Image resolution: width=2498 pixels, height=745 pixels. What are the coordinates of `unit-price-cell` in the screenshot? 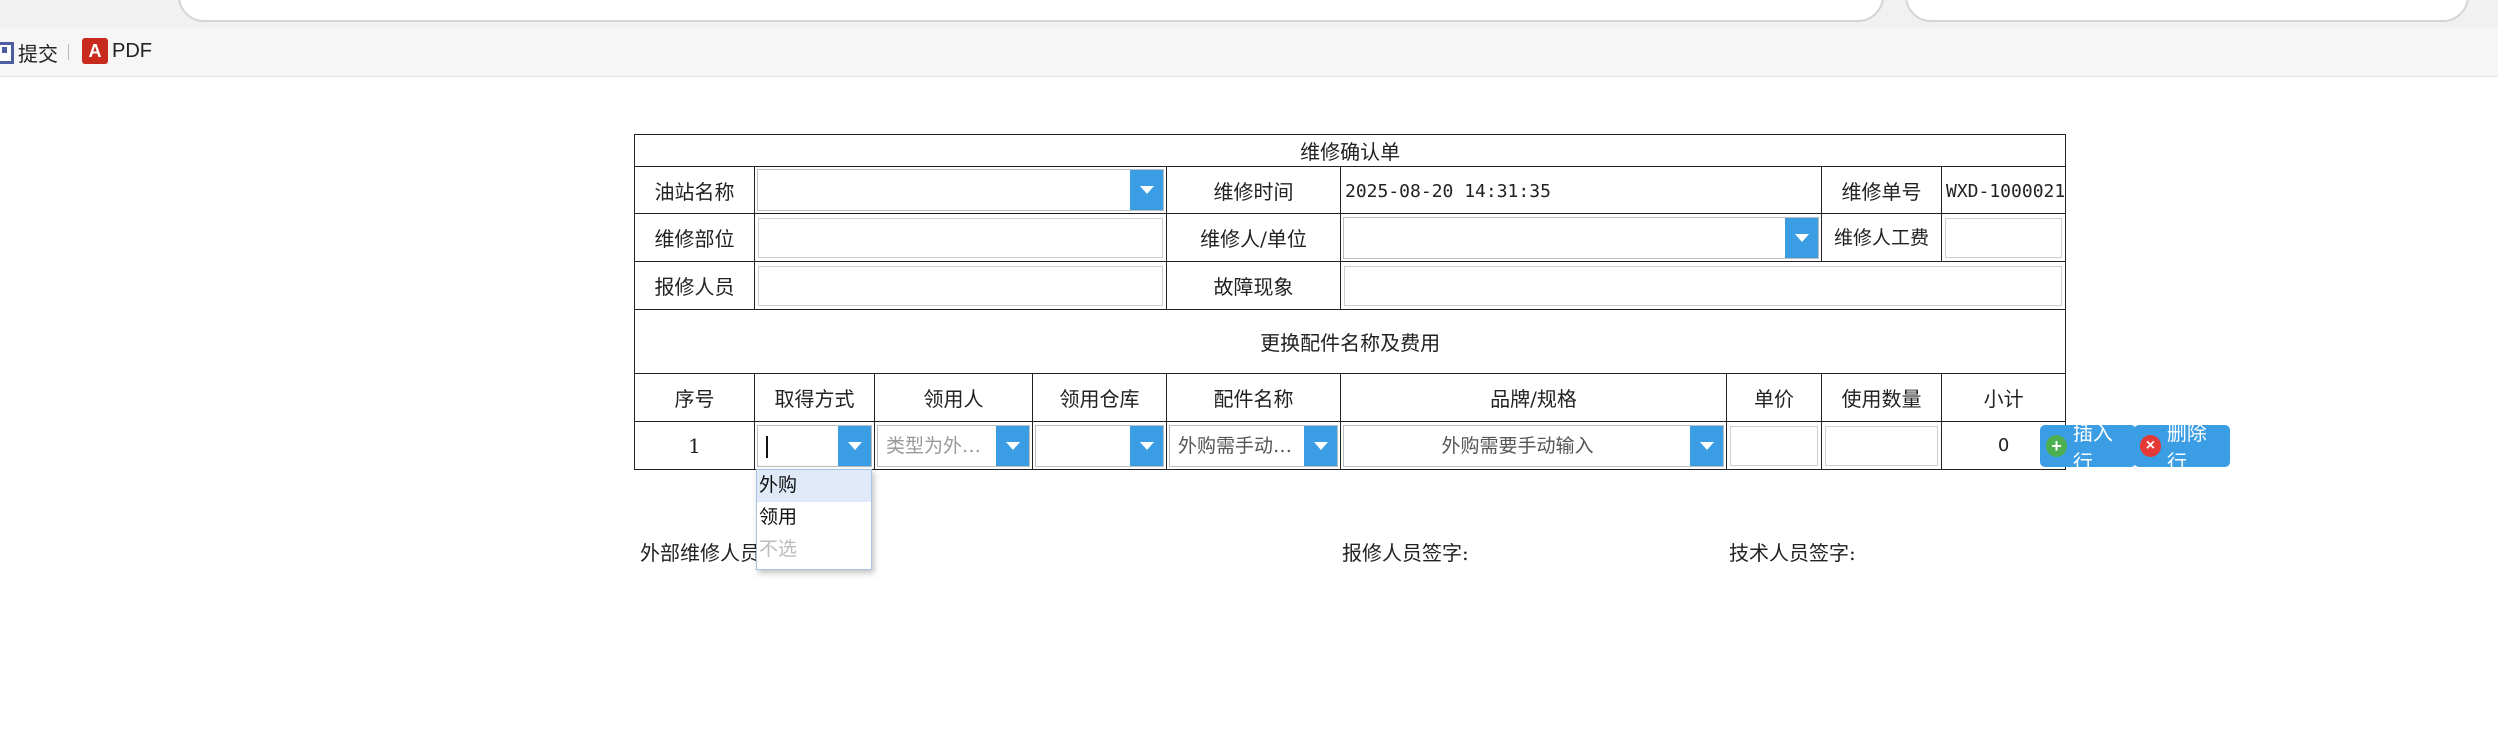 It's located at (1774, 445).